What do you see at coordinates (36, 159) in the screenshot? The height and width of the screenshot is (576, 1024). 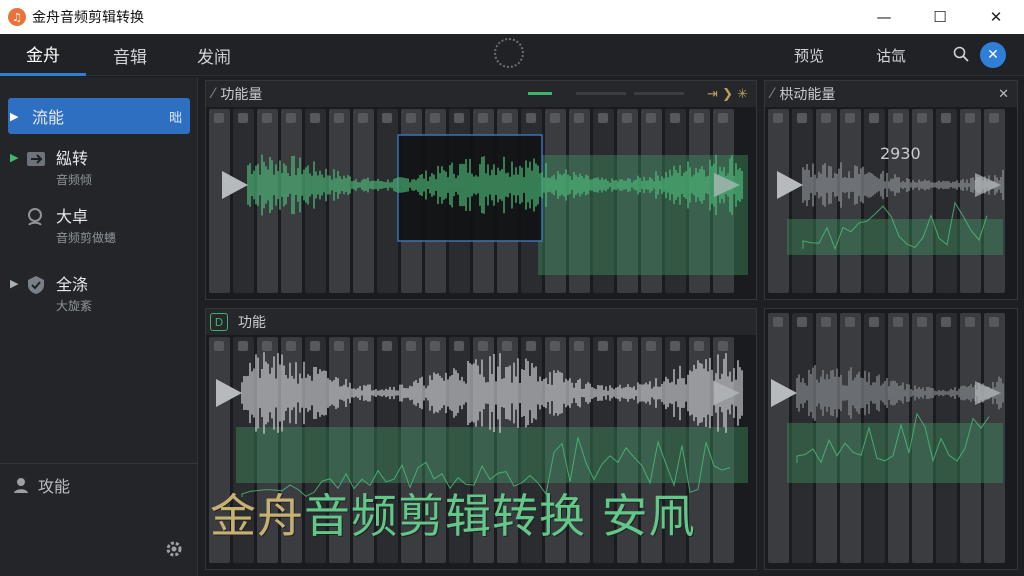 I see `convert-icon` at bounding box center [36, 159].